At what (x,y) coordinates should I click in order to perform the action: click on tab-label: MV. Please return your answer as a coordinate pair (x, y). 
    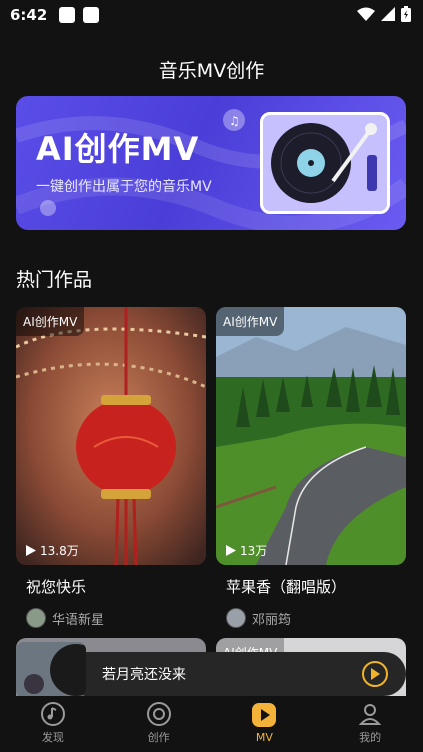
    Looking at the image, I should click on (264, 737).